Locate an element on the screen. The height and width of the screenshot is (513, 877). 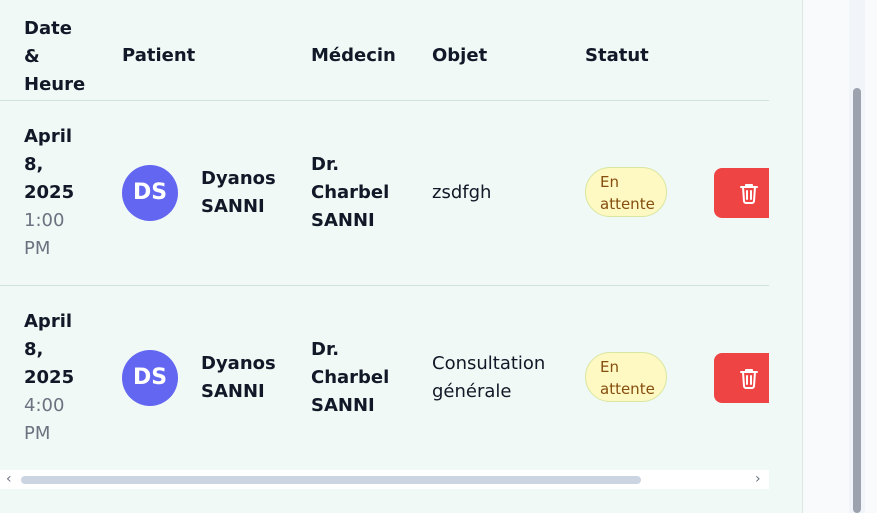
scroll-right-arrow: › is located at coordinates (758, 479).